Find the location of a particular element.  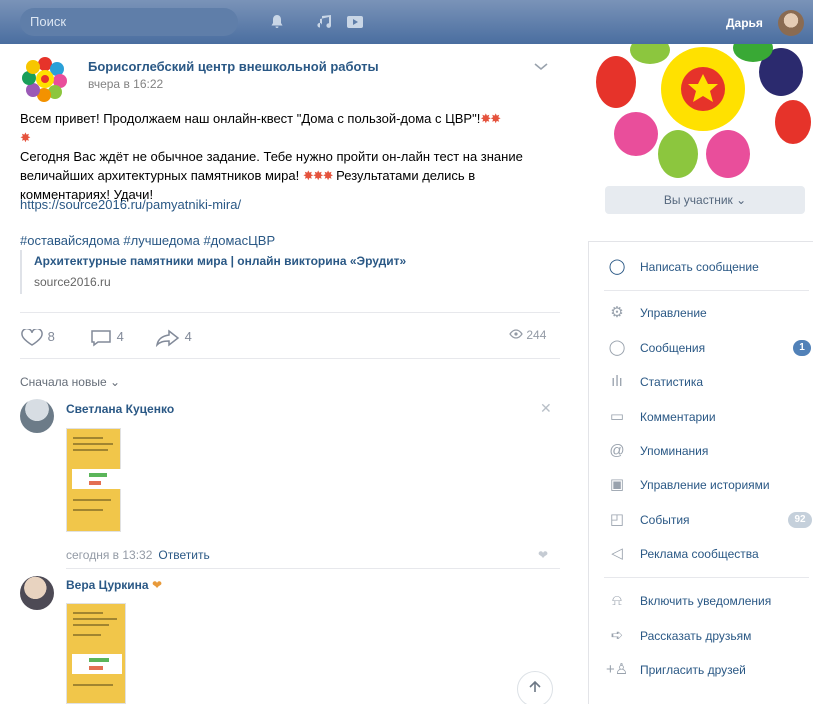

events-badge: 92 is located at coordinates (800, 520).